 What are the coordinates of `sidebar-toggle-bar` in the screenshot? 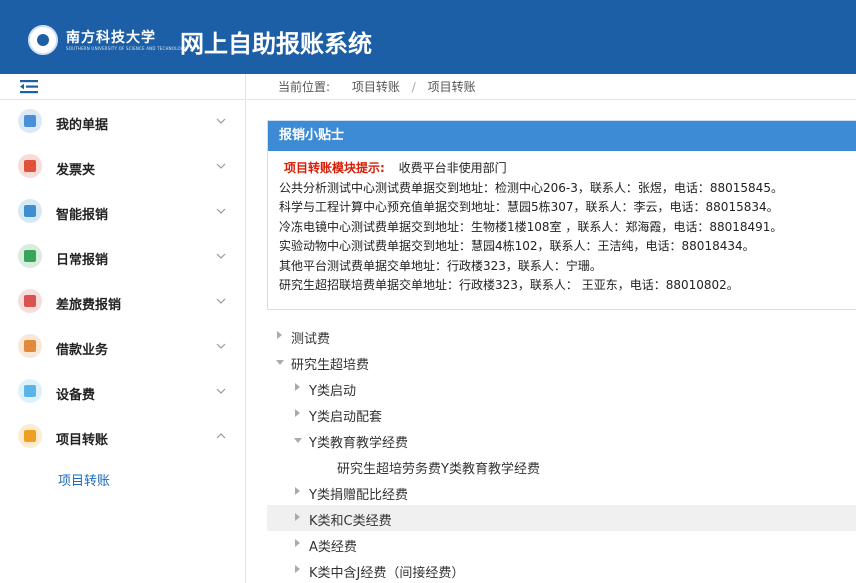 It's located at (122, 87).